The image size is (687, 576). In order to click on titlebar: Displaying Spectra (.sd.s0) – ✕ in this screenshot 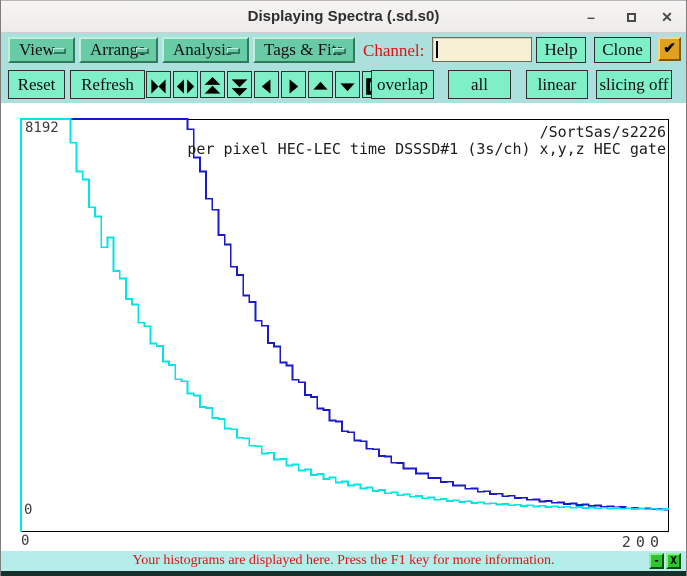, I will do `click(343, 16)`.